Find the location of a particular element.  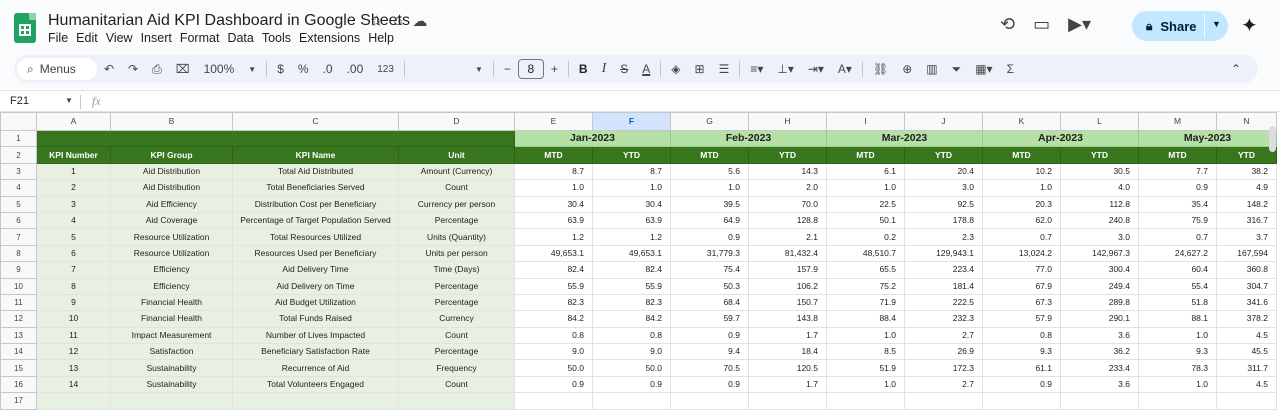

kpi-name-cell: Total Beneficiaries Served is located at coordinates (315, 188).